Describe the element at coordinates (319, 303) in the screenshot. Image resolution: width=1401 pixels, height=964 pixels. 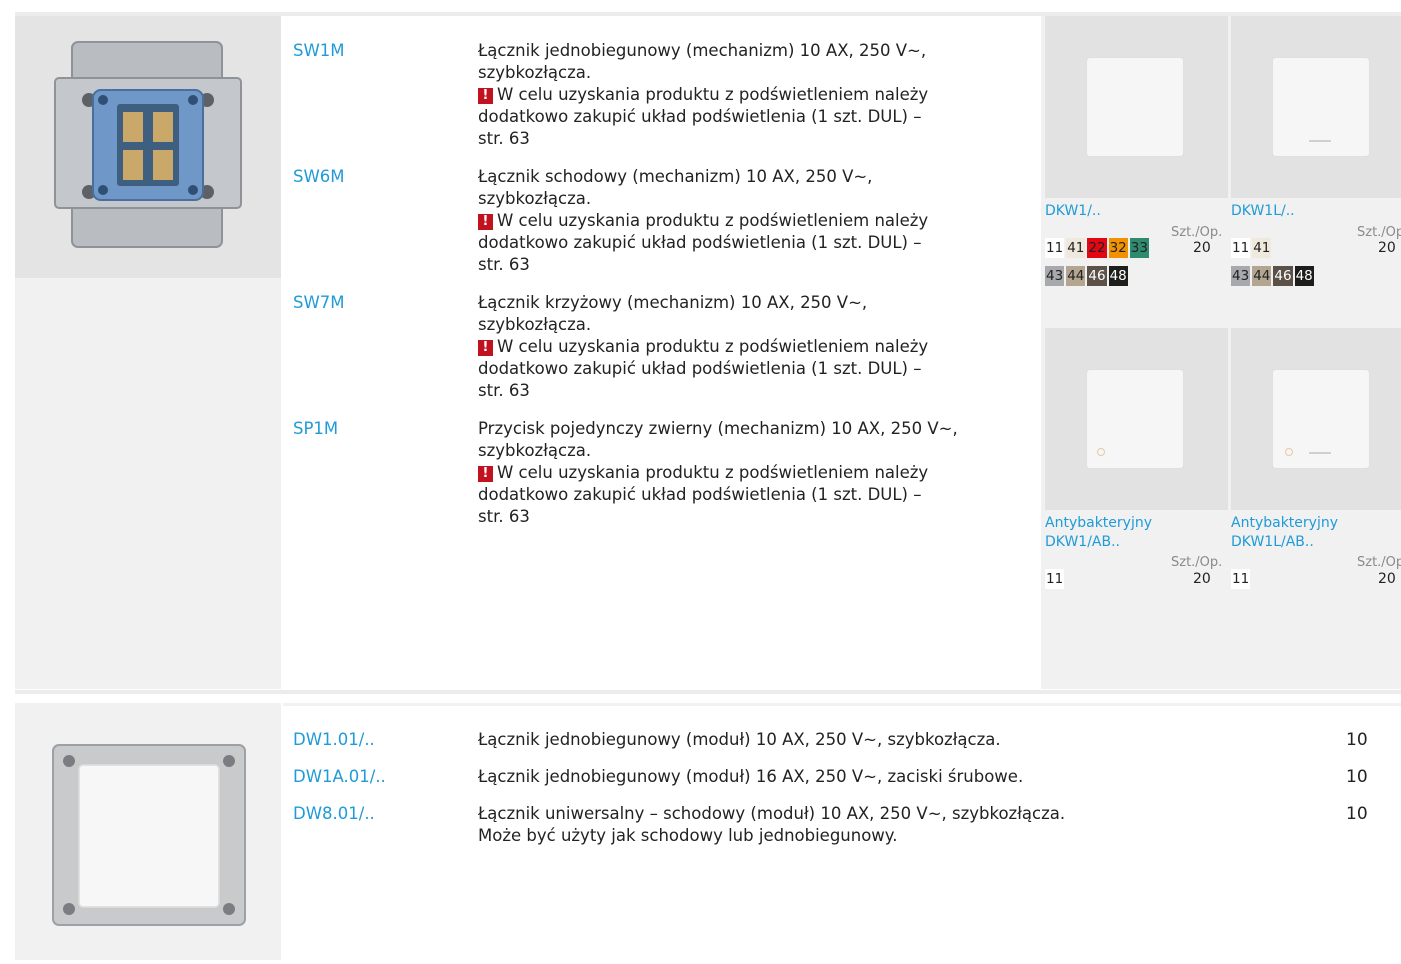
I see `product-code-link: SW7M` at that location.